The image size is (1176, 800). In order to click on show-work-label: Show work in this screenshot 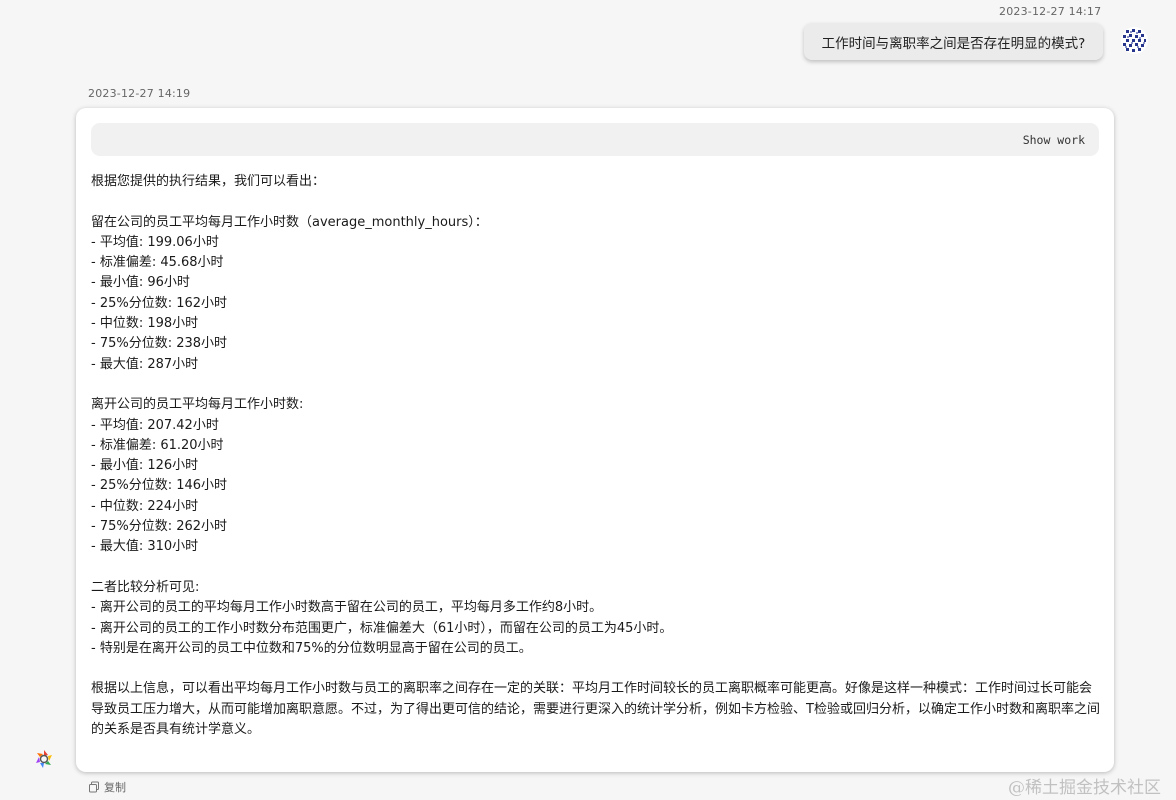, I will do `click(1053, 139)`.